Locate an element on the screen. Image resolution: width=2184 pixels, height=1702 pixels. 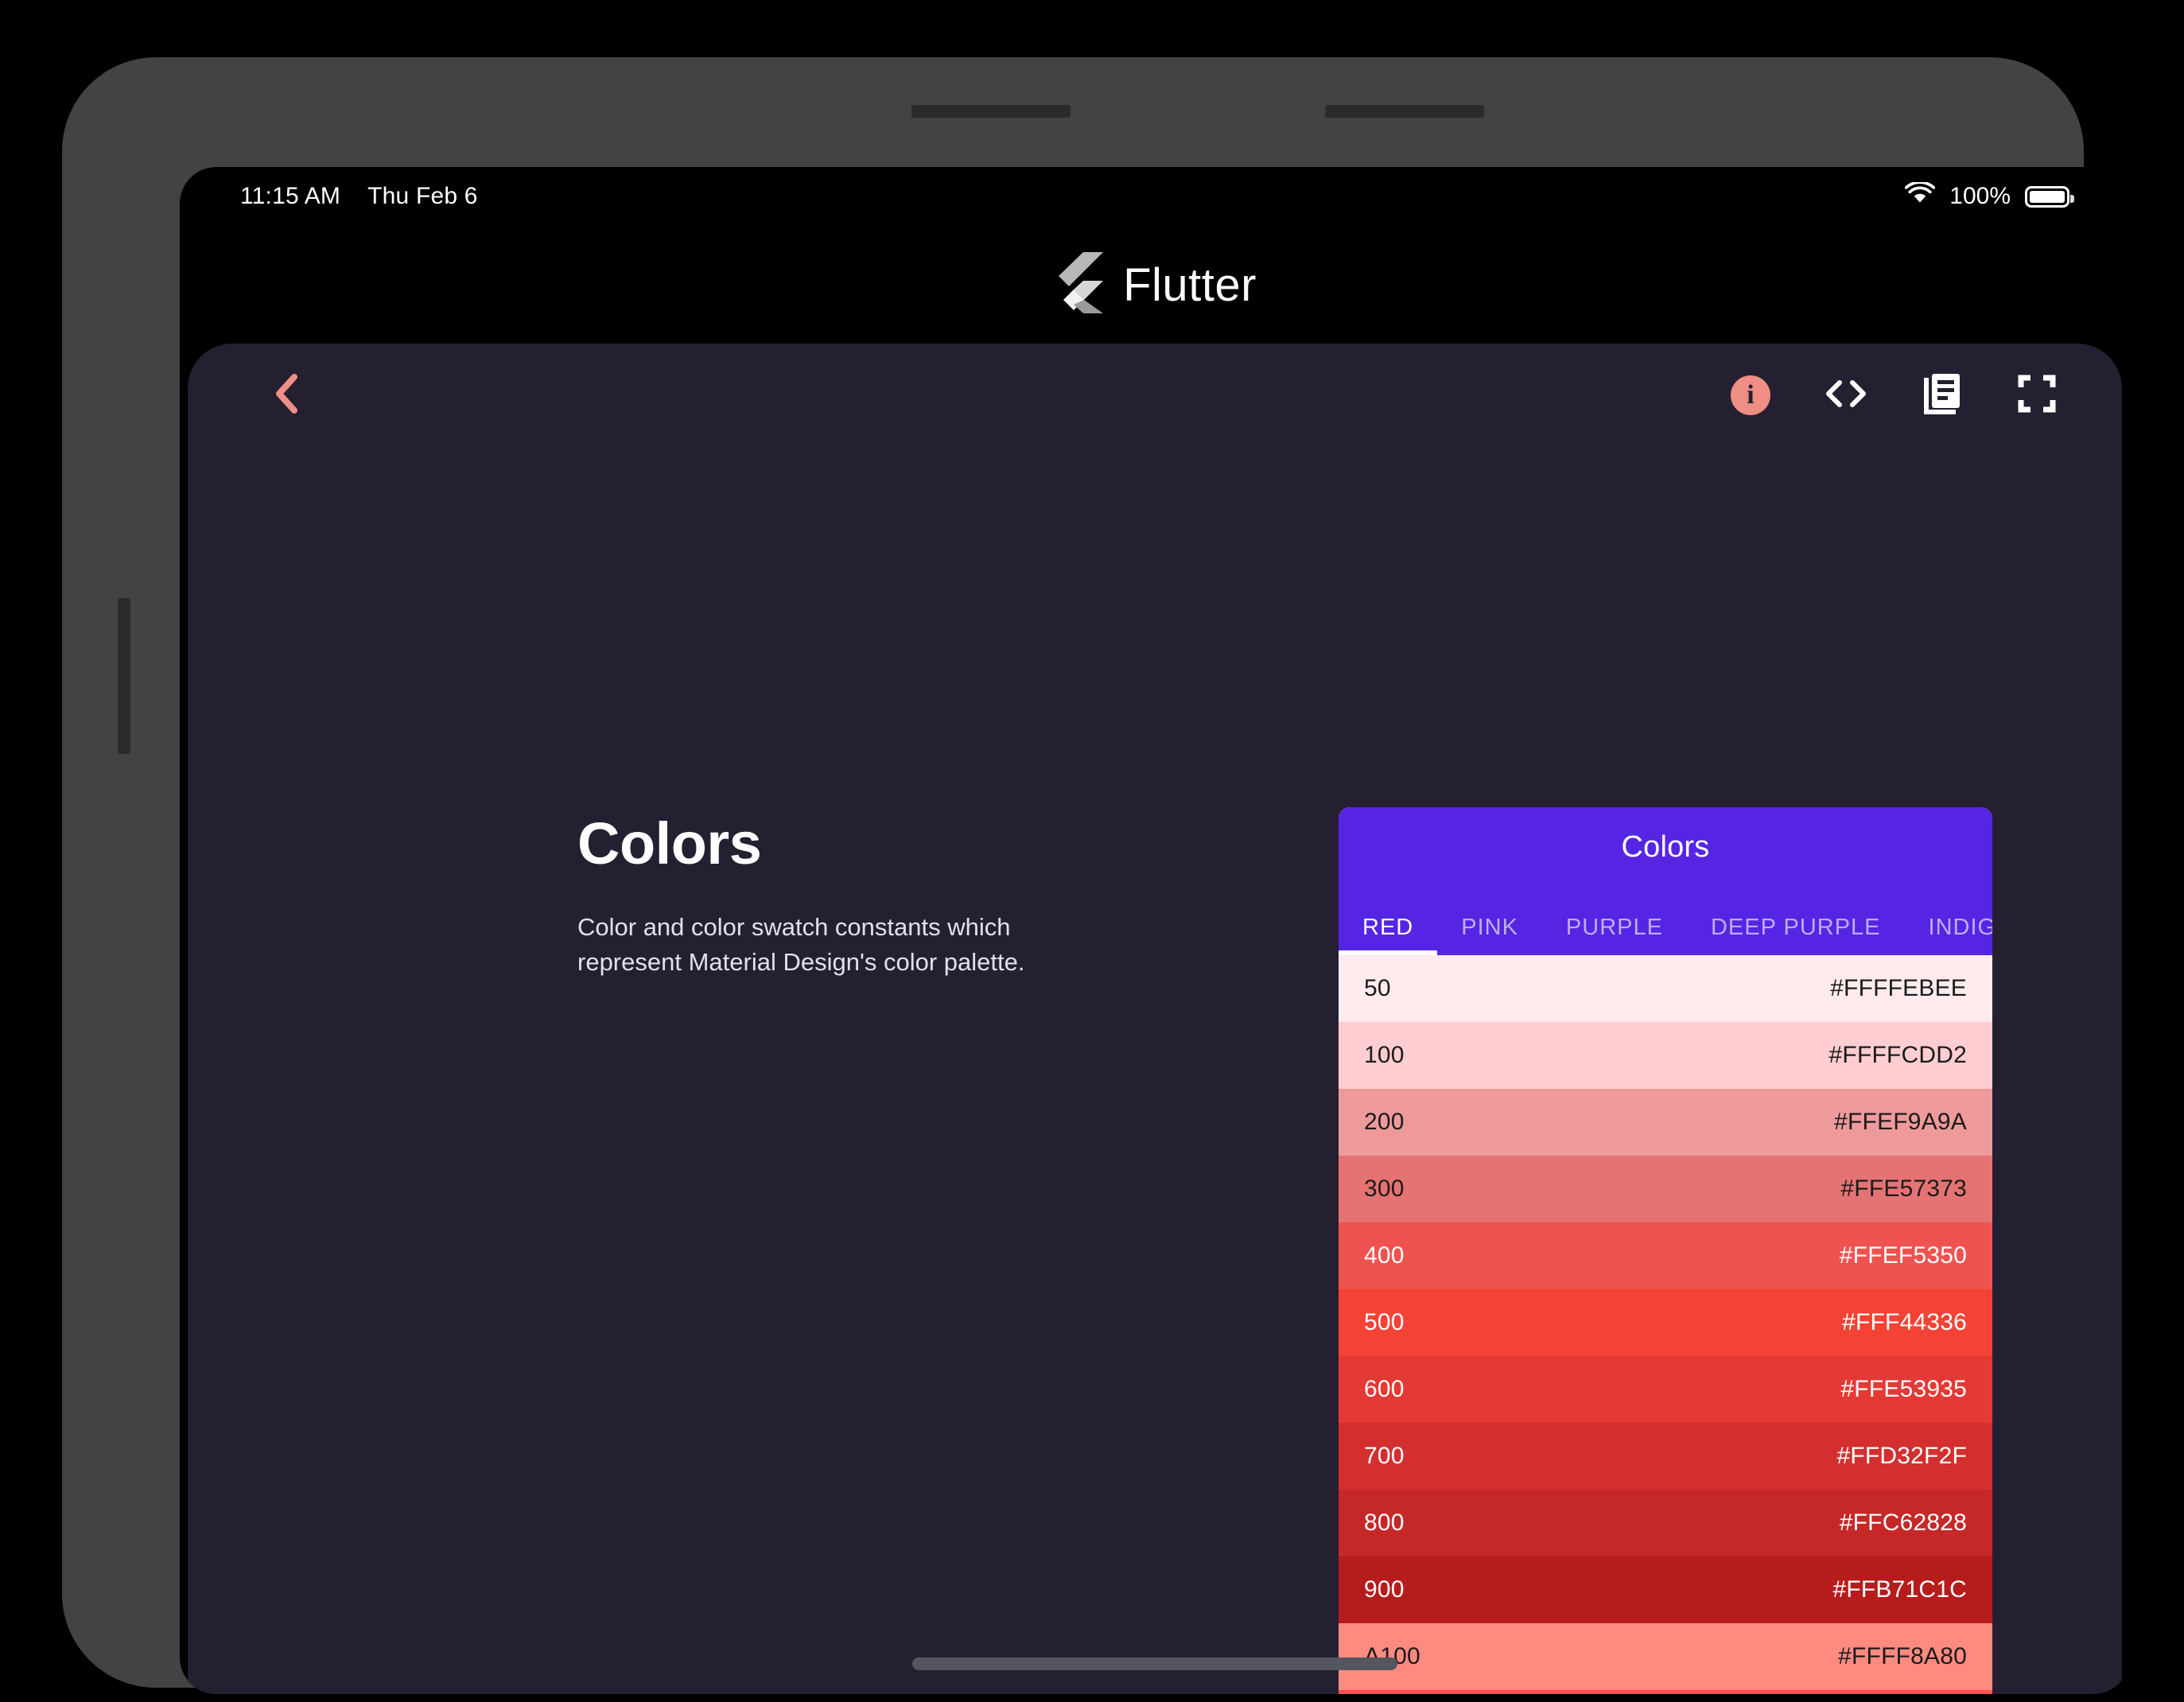
status-date: Thu Feb 6 is located at coordinates (422, 196).